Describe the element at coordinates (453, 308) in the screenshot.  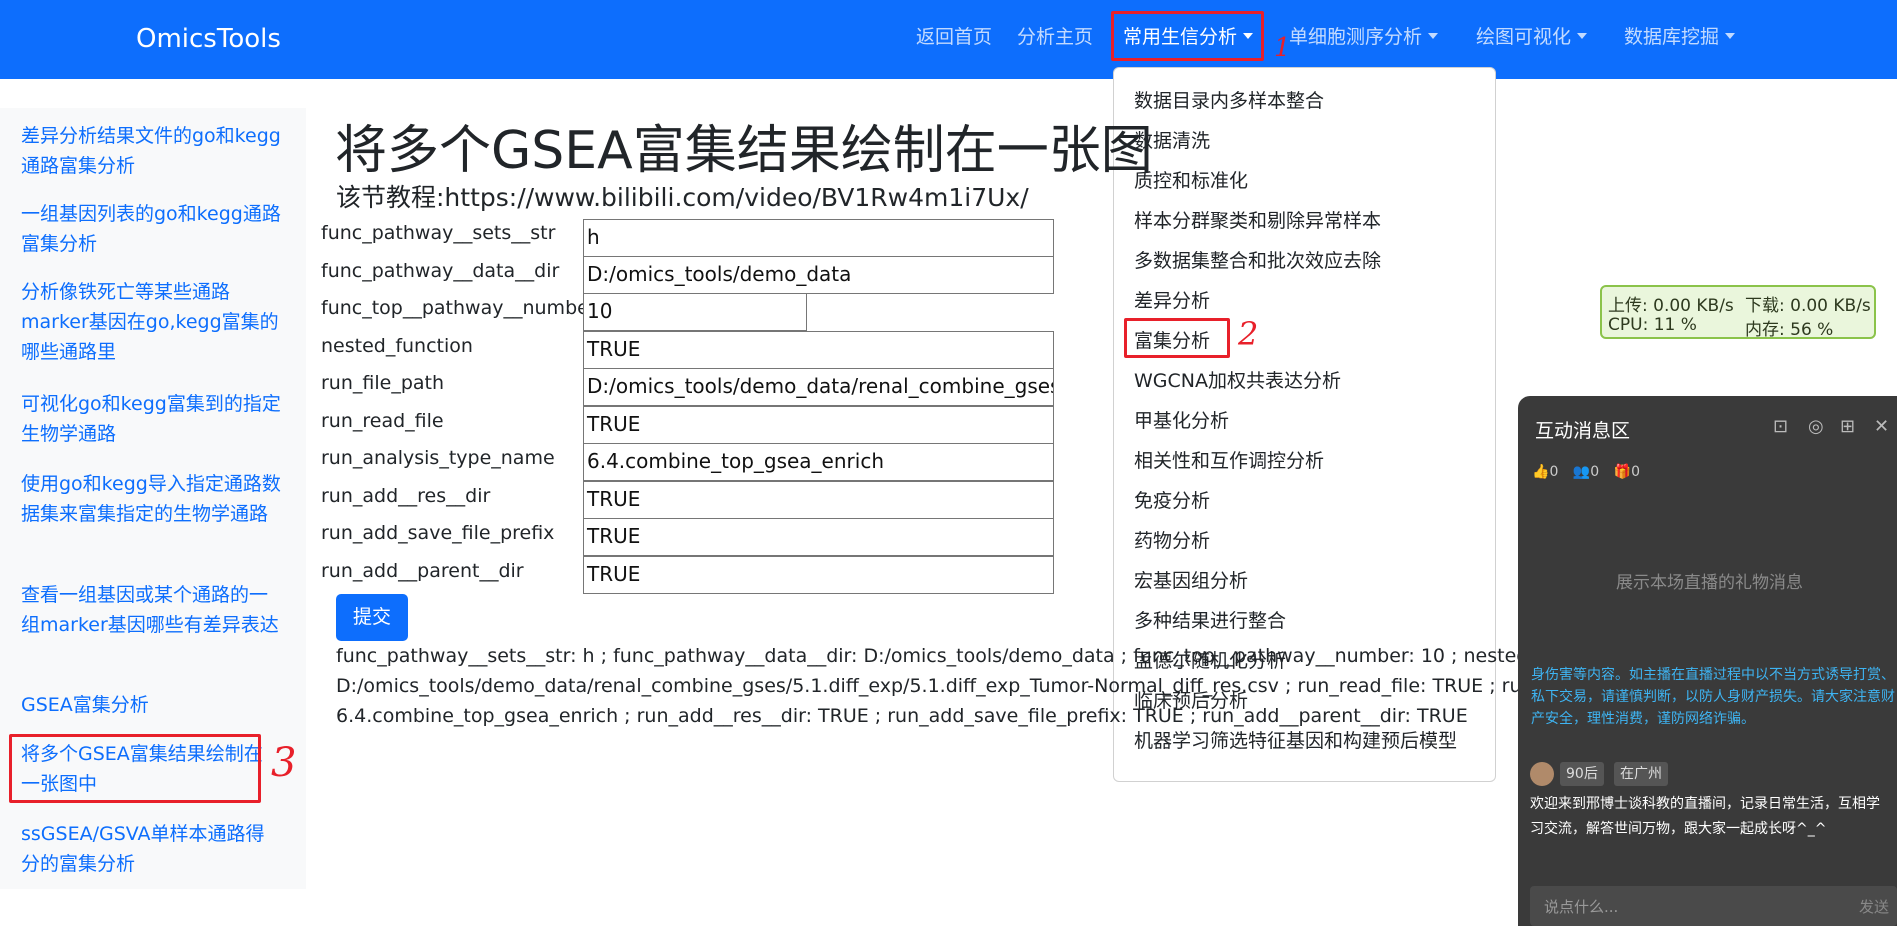
I see `field-label-top-pathway-number: func_top__pathway__number` at that location.